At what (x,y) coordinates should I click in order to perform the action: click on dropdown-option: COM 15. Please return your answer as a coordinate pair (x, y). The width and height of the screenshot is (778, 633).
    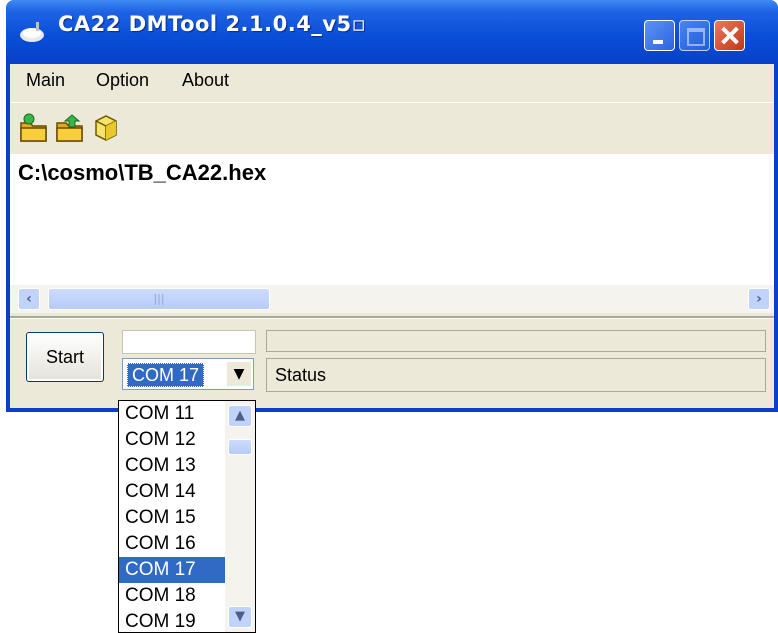
    Looking at the image, I should click on (172, 518).